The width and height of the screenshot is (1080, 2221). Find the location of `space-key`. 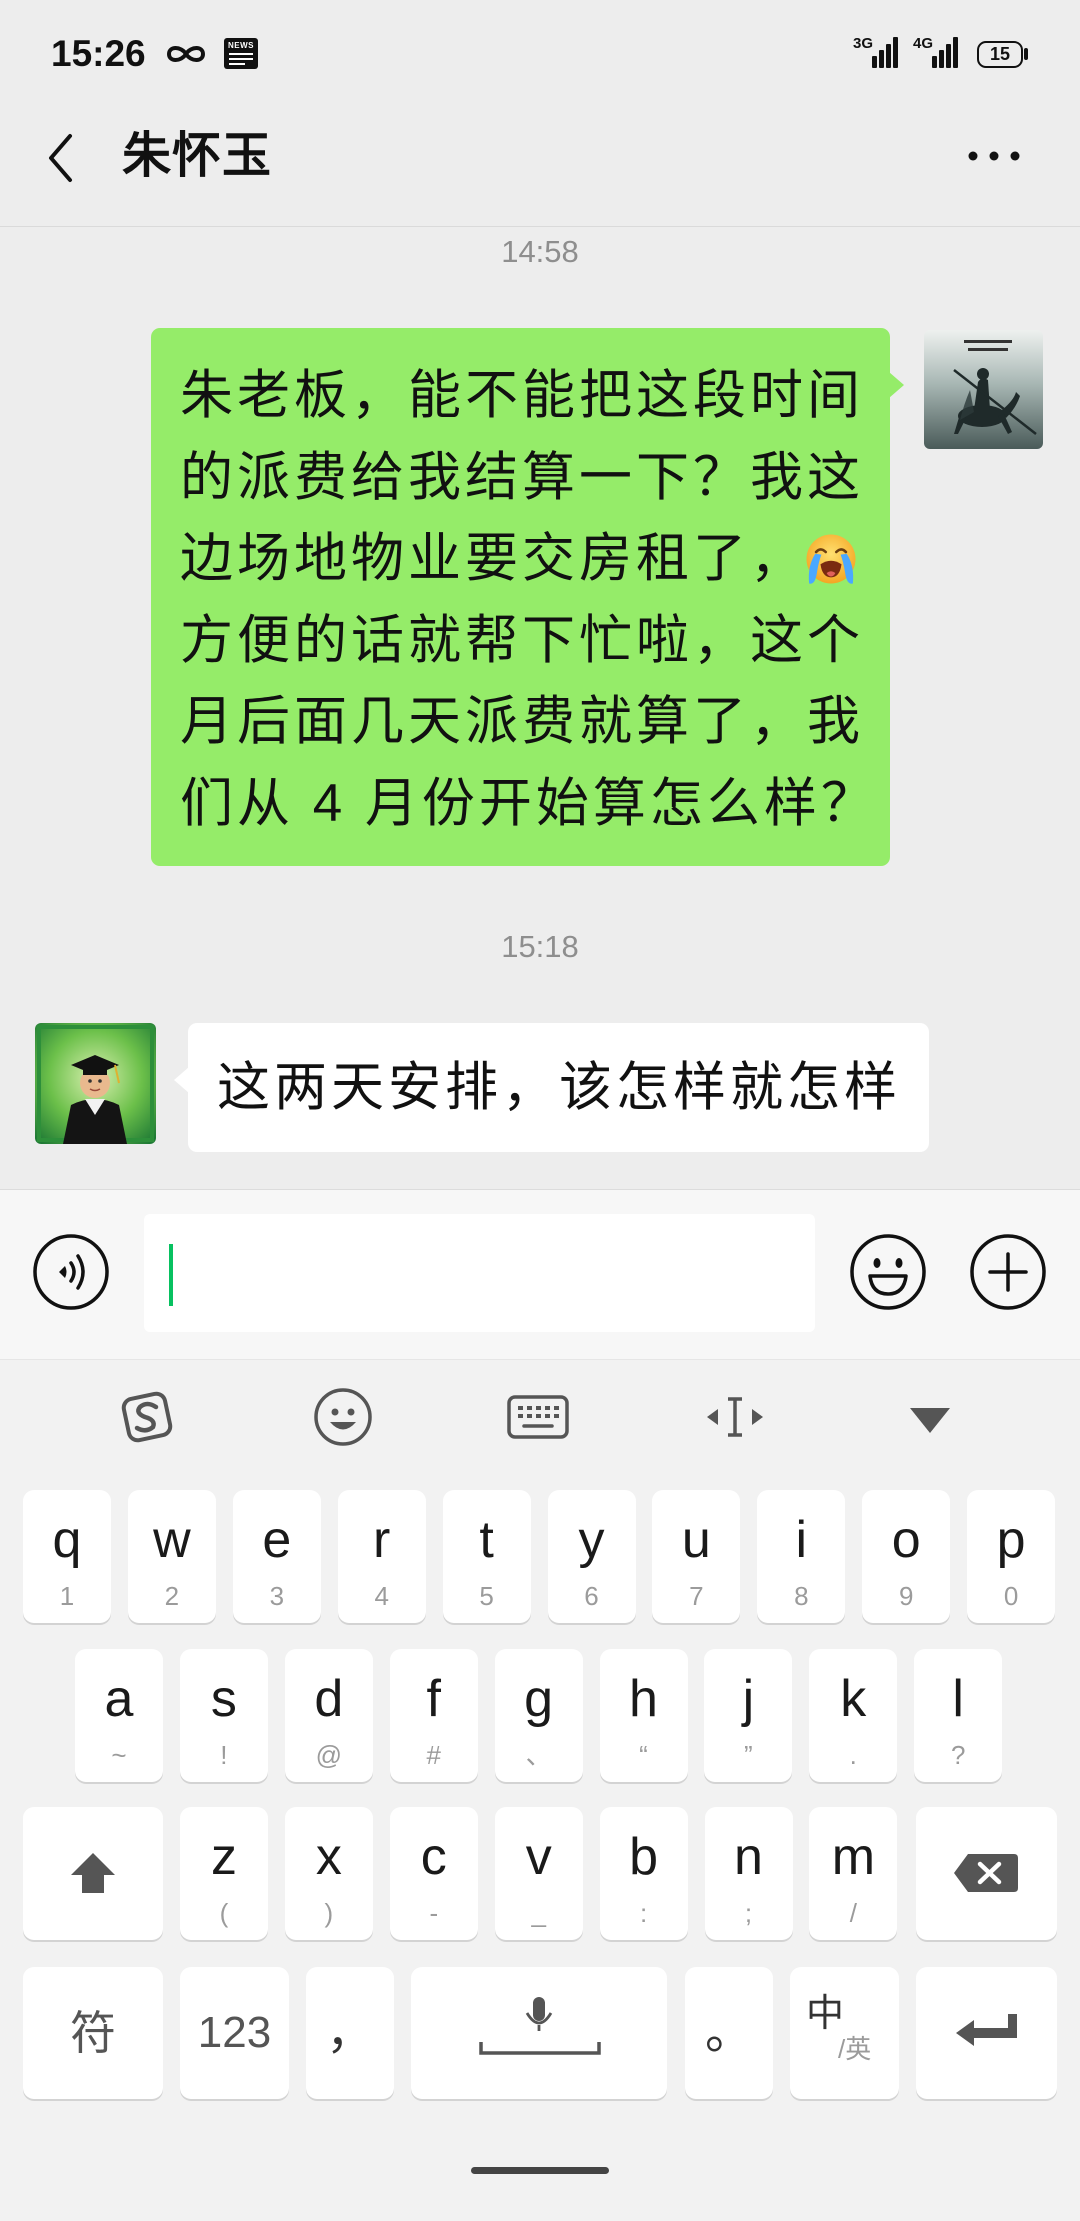

space-key is located at coordinates (539, 2033).